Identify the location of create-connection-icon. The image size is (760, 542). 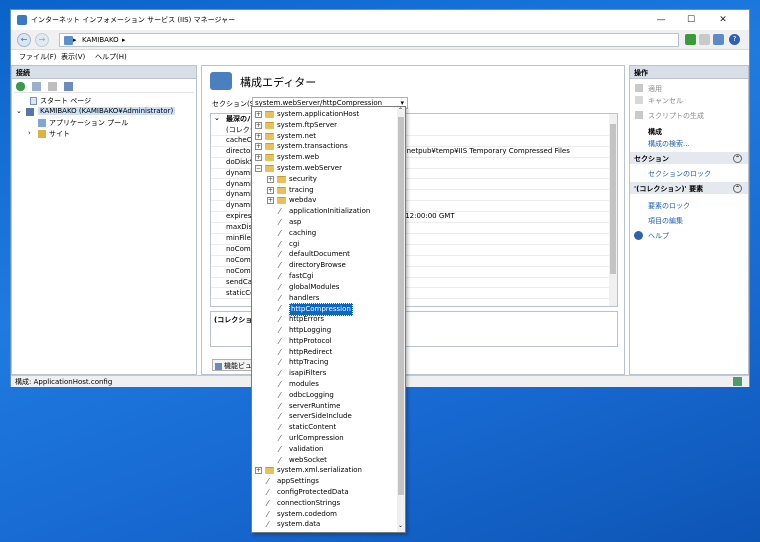
(20, 86).